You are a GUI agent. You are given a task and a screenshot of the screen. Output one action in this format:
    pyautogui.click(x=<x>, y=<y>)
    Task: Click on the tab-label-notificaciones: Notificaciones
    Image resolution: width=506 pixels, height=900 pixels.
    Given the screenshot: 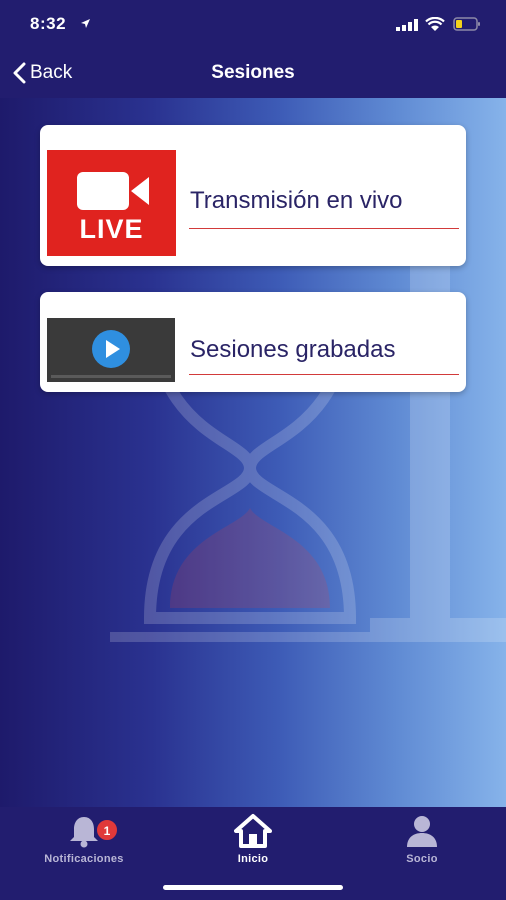 What is the action you would take?
    pyautogui.click(x=84, y=859)
    